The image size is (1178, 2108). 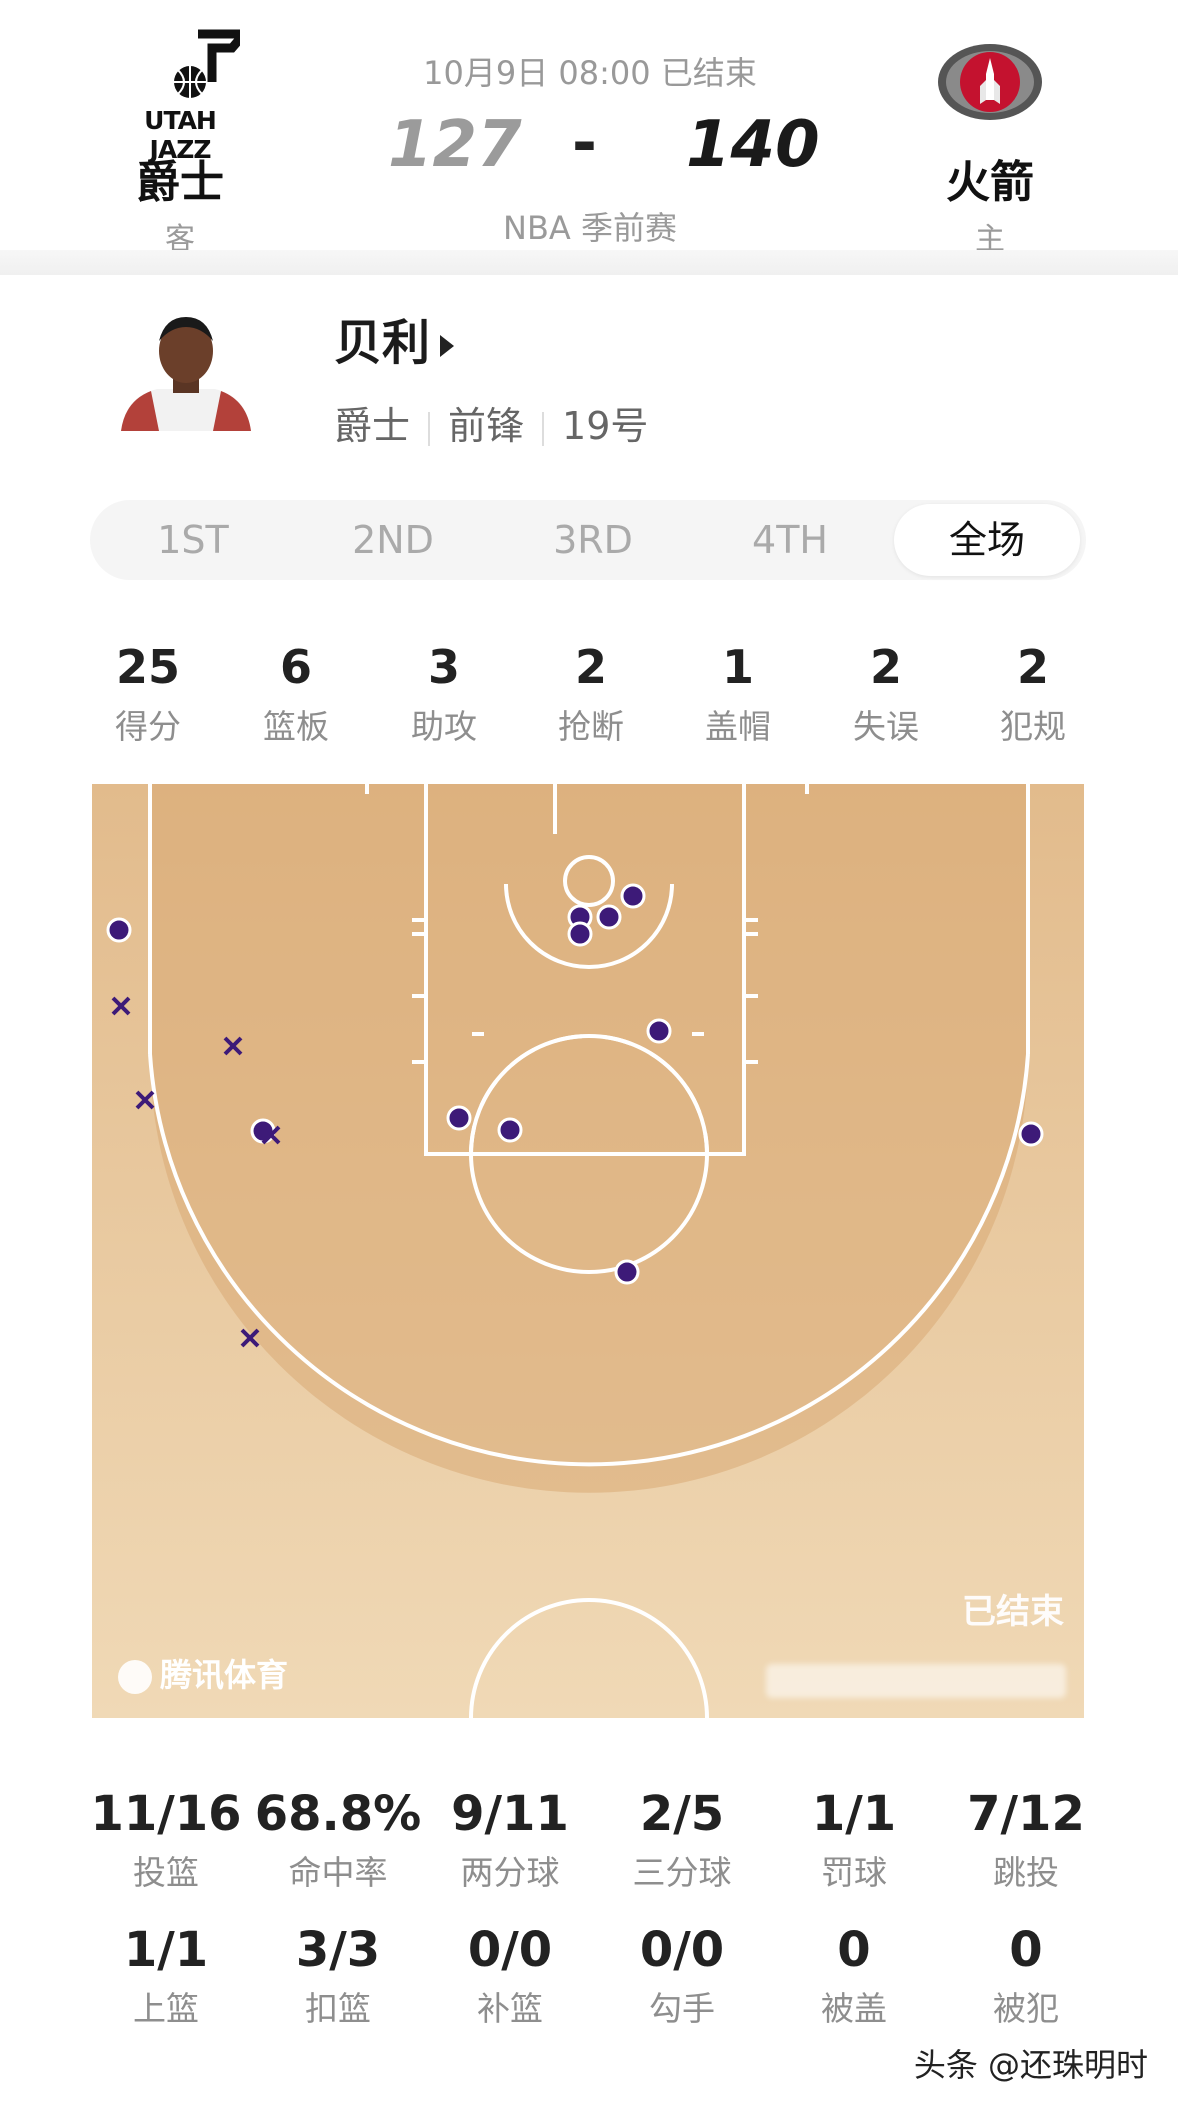 I want to click on stat-label: 得分, so click(x=148, y=726).